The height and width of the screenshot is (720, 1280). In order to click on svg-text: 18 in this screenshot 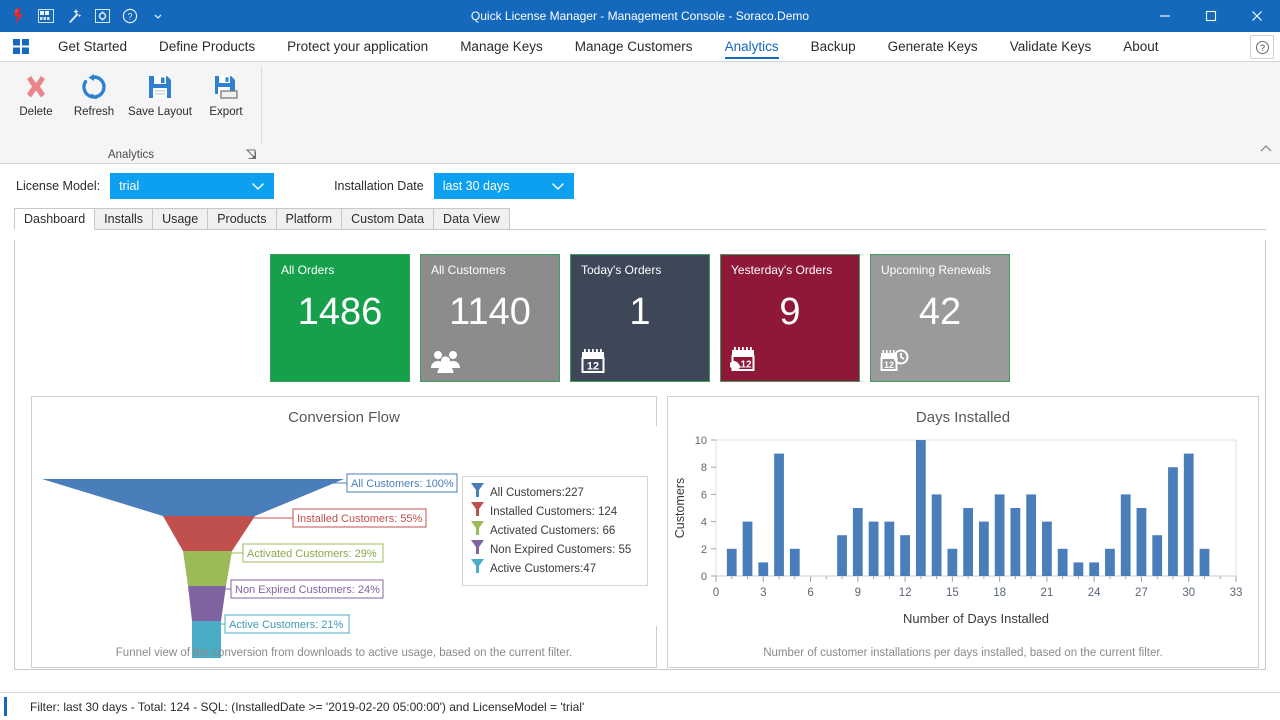, I will do `click(999, 593)`.